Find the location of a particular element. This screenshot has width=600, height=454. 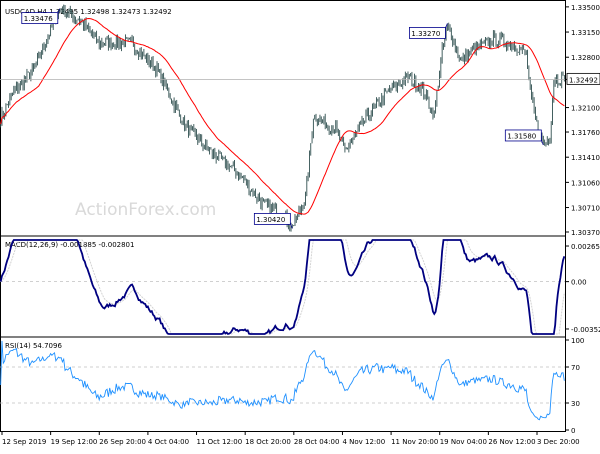

time-tick-label: 12 Sep 2019 is located at coordinates (24, 442).